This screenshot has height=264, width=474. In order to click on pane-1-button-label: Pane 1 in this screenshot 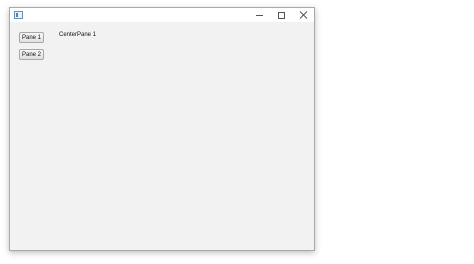, I will do `click(31, 37)`.